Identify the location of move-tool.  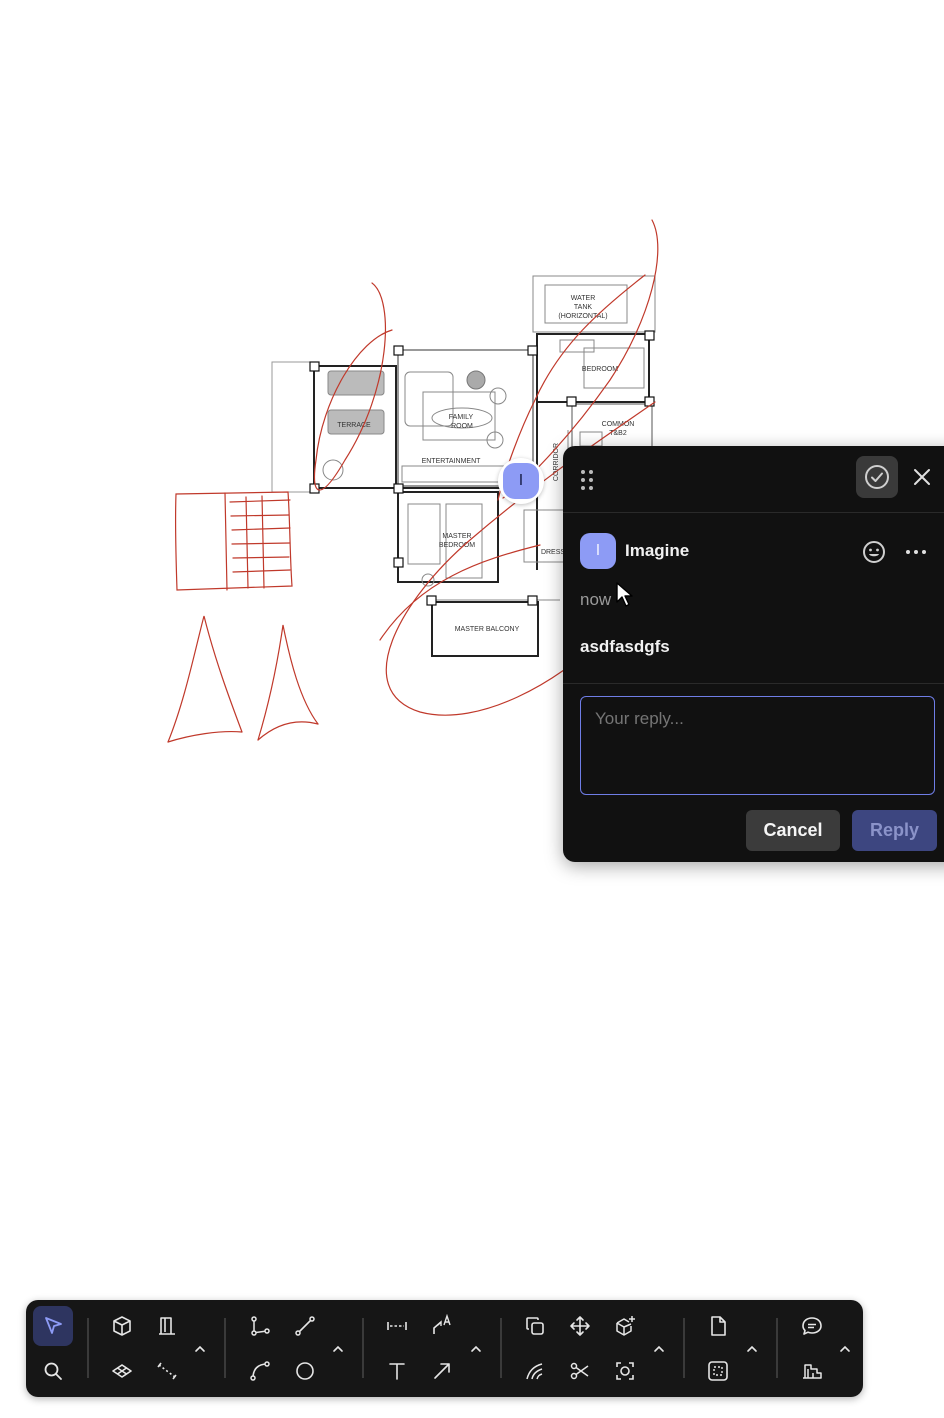
(580, 1326).